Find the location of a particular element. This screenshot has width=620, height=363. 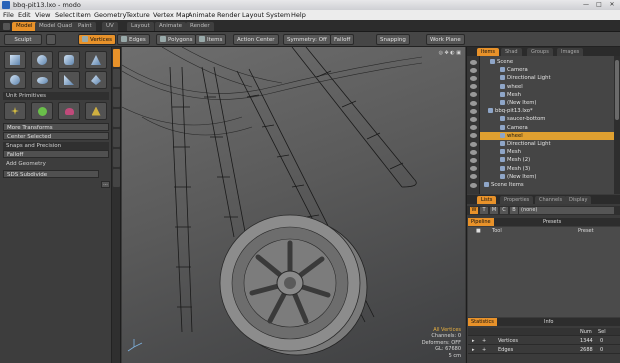

polygons-mode-button: Polygons is located at coordinates (176, 39).